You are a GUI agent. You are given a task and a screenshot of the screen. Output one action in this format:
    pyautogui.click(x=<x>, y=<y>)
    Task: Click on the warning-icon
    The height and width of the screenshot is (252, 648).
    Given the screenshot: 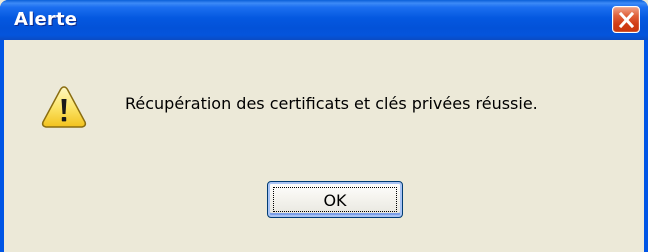 What is the action you would take?
    pyautogui.click(x=64, y=109)
    